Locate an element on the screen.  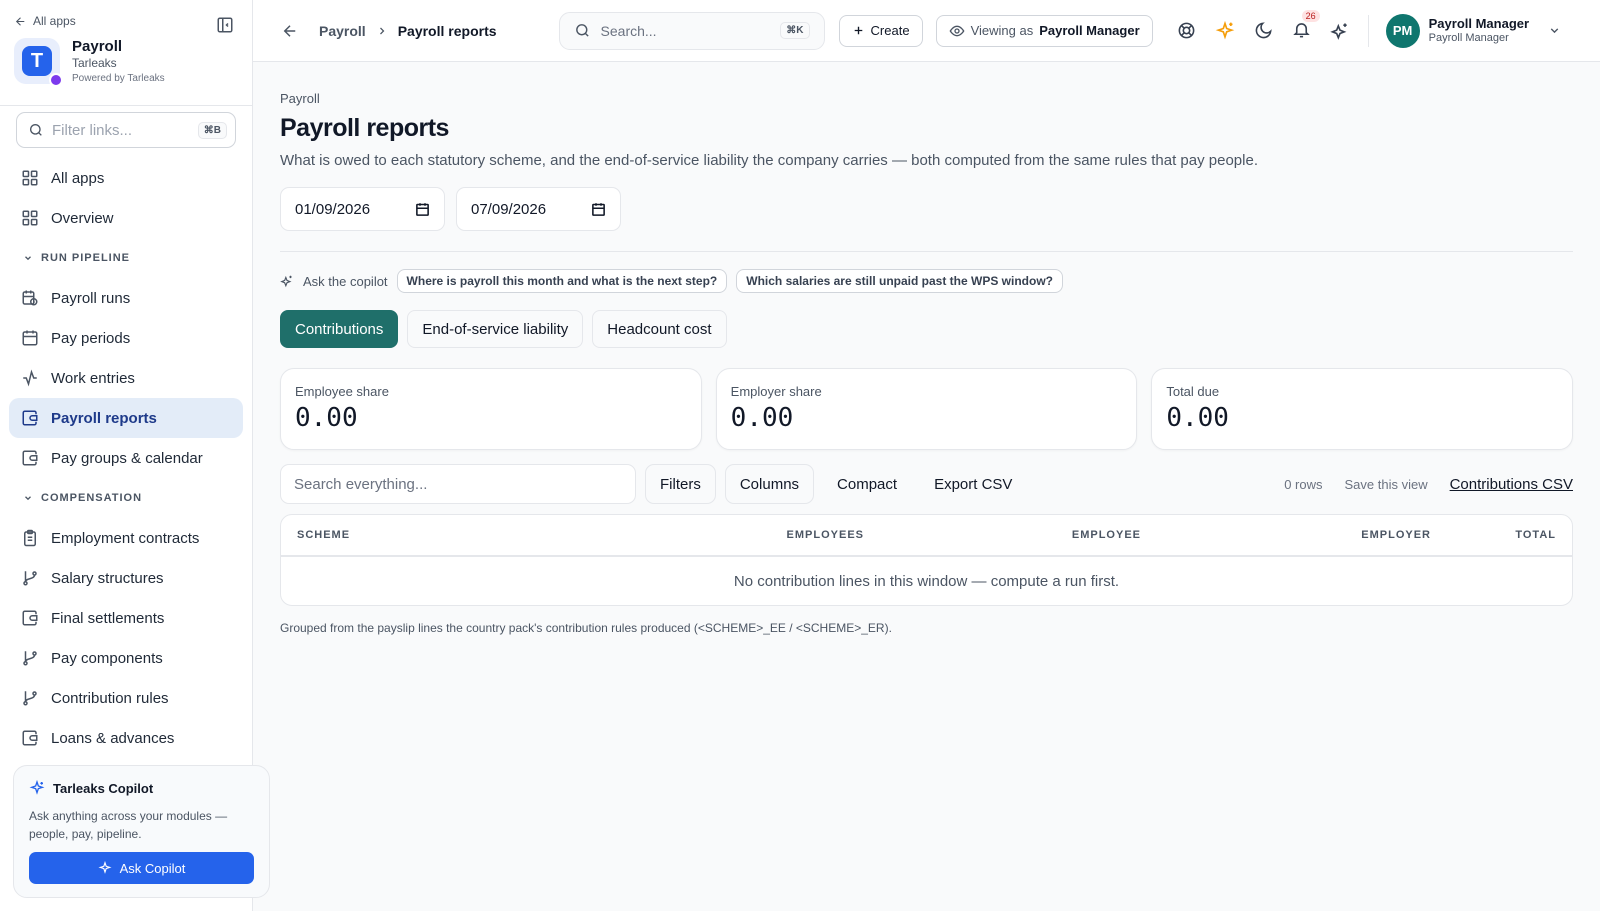
eye-icon is located at coordinates (956, 30).